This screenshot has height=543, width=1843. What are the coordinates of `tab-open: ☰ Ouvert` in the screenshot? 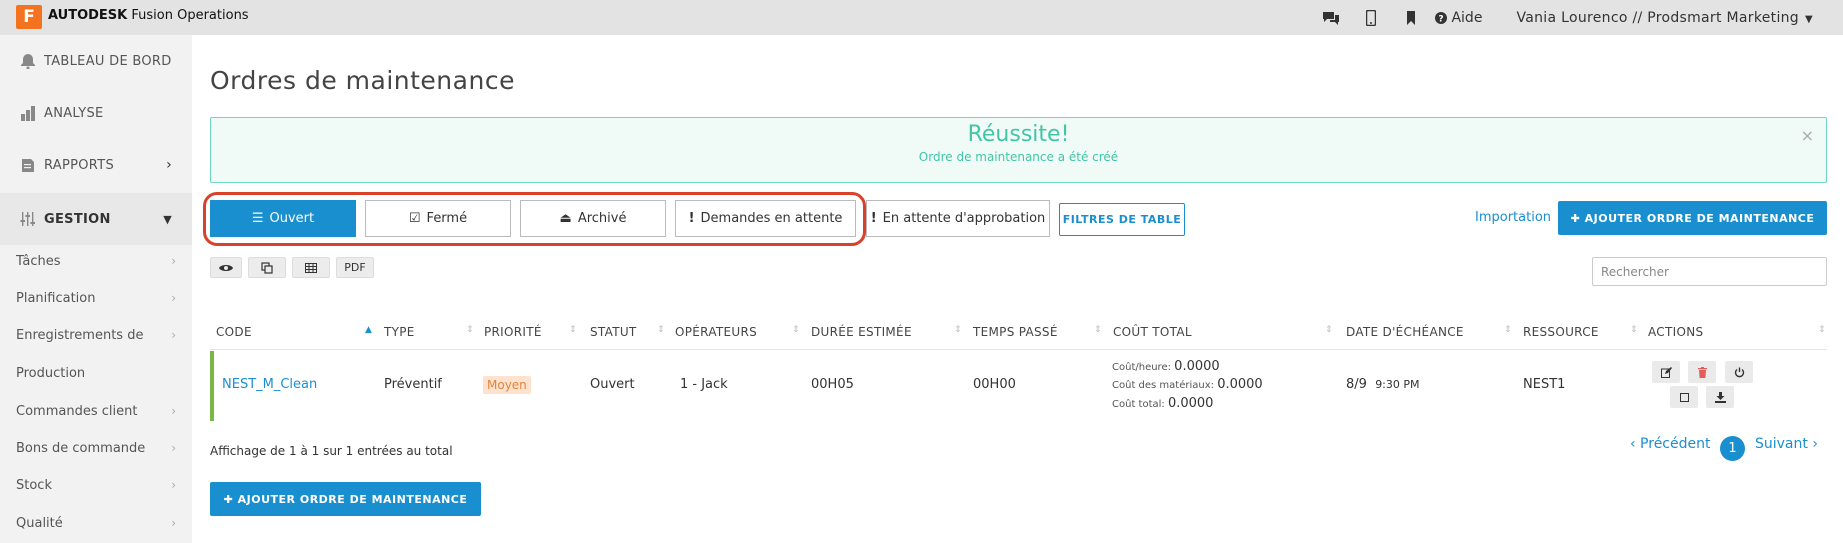 It's located at (283, 218).